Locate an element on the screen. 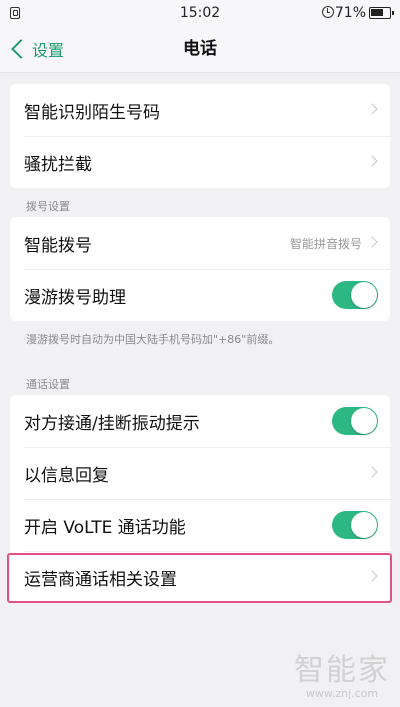  watermark-url: www.znj.com is located at coordinates (342, 693).